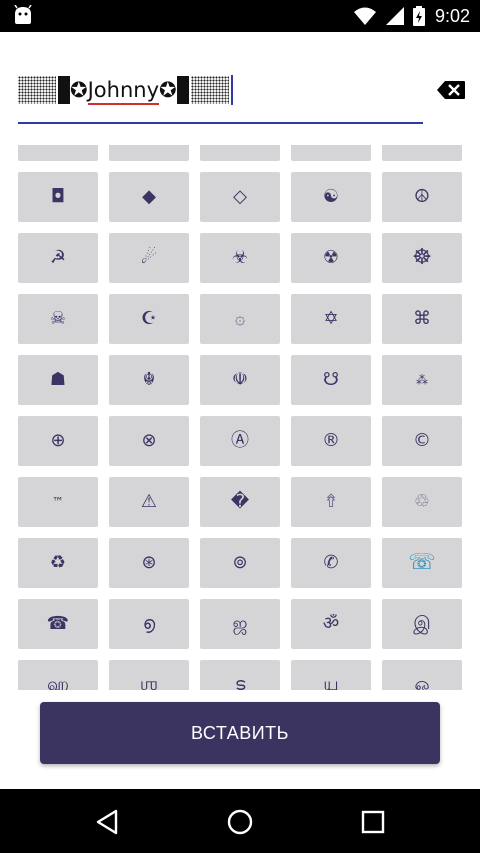  I want to click on symbol-cell: ☣, so click(240, 258).